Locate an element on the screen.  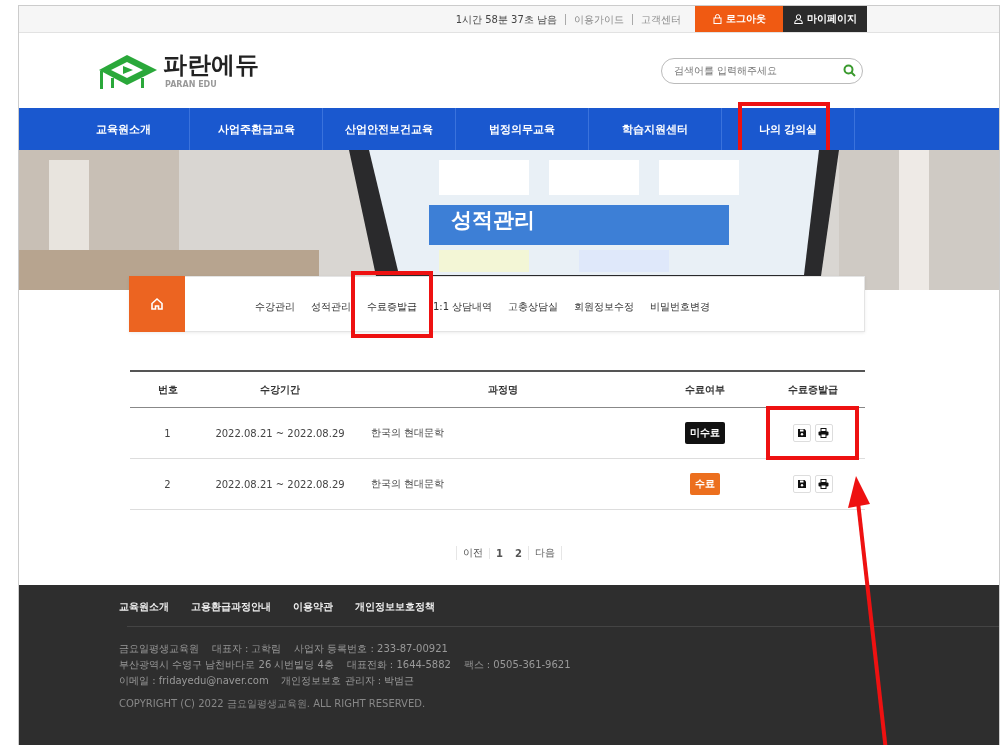
page-link: 2 is located at coordinates (518, 553).